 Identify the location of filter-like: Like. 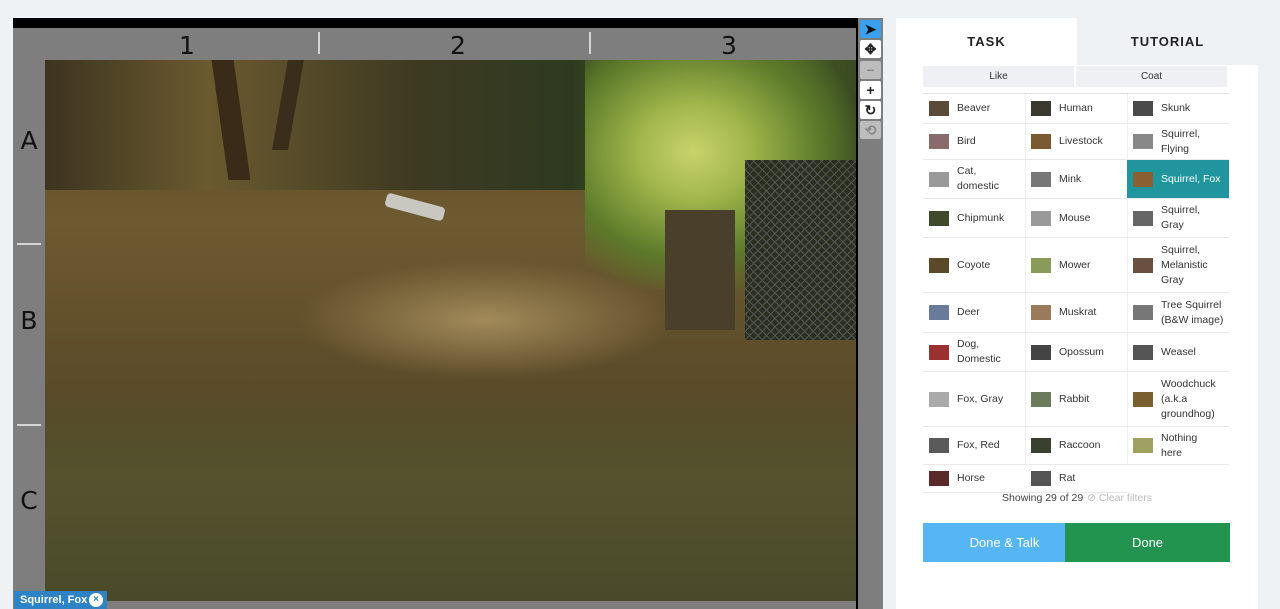
(998, 76).